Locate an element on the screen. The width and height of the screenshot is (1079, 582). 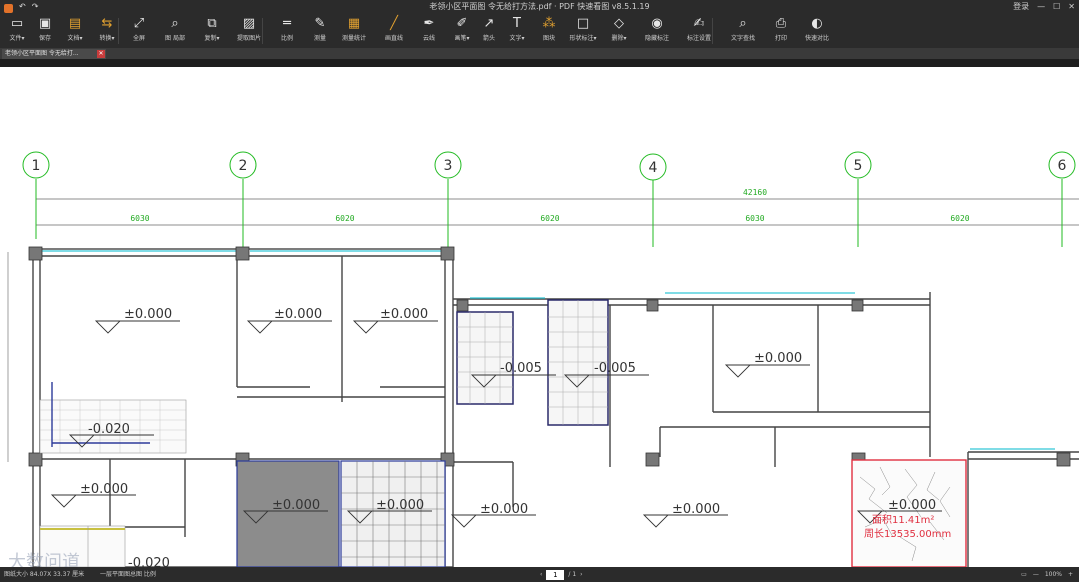
toolbar-button-save: ▣ 保存 is located at coordinates (45, 29).